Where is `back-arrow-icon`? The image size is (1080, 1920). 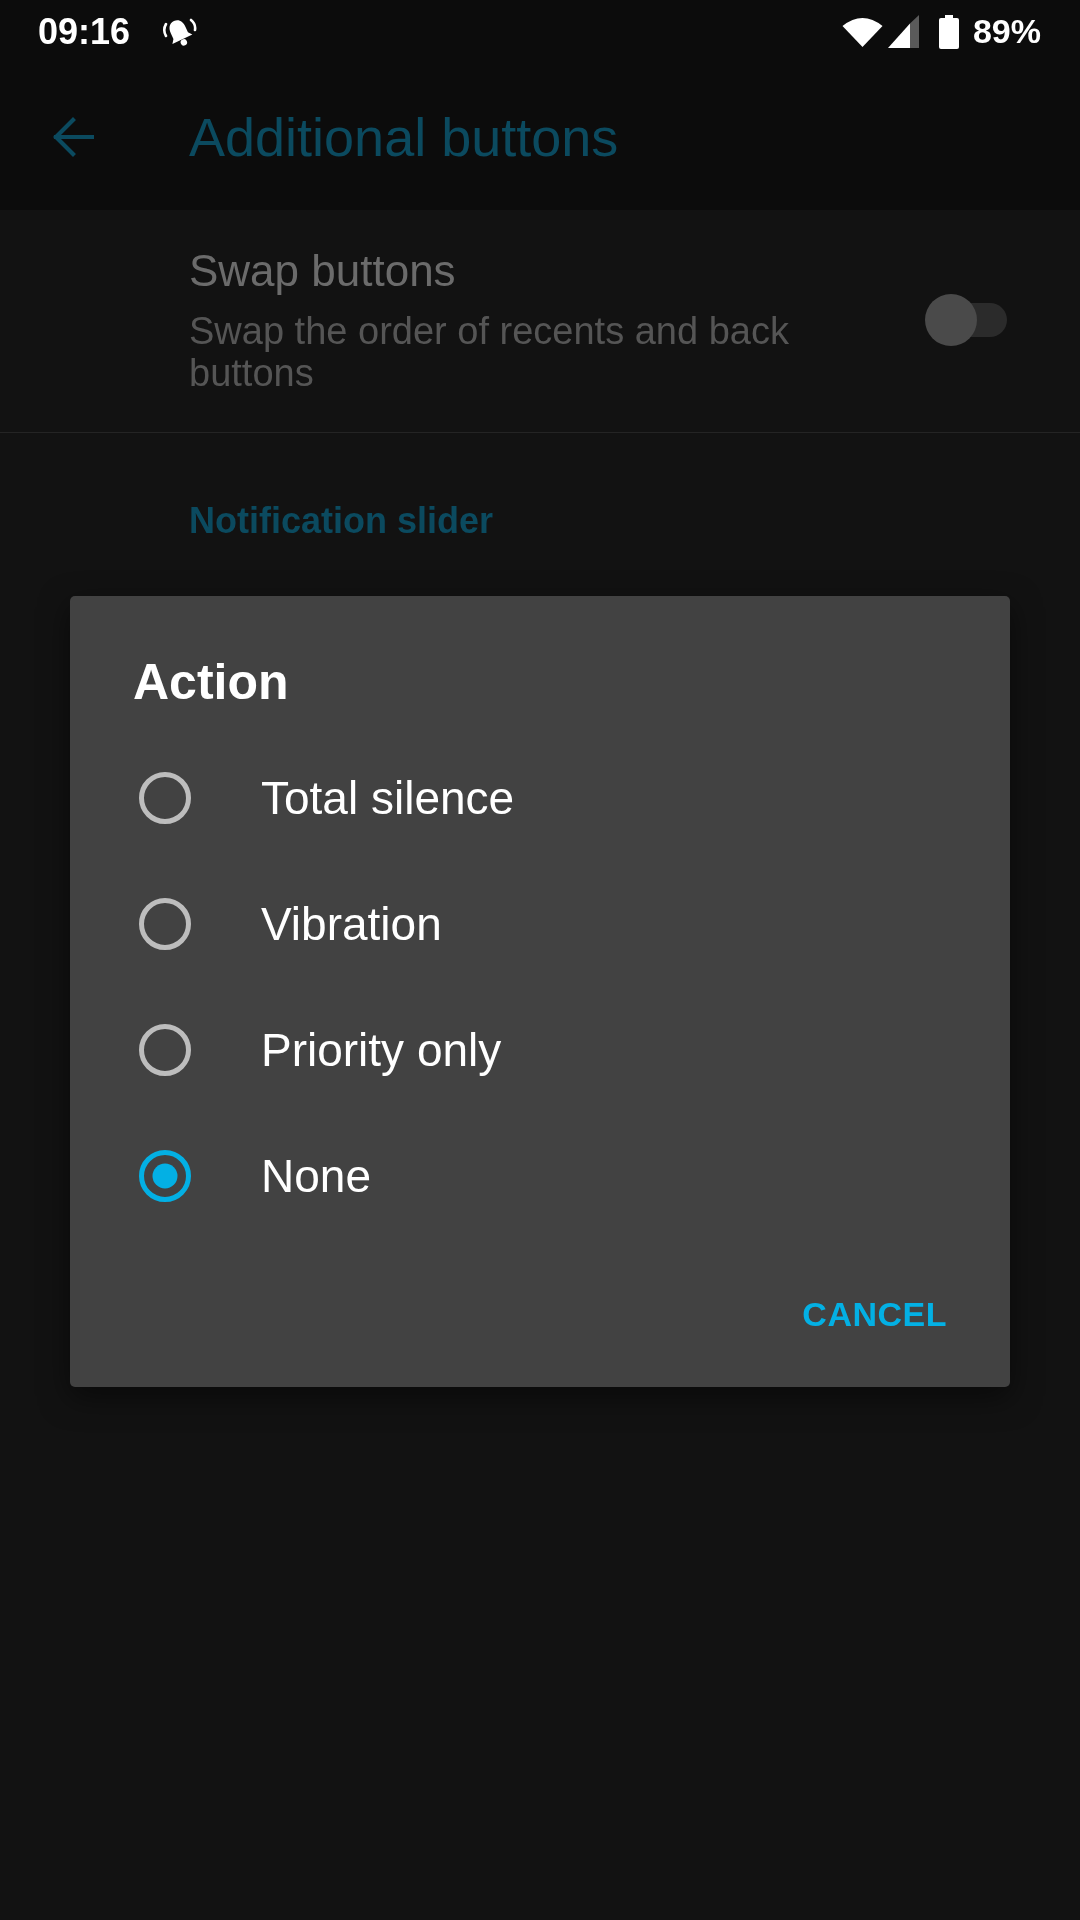 back-arrow-icon is located at coordinates (73, 136).